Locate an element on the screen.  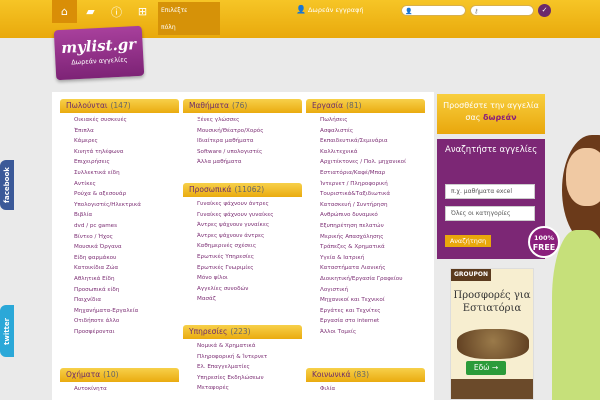
category-link: Εκπαιδευτικά/Σεμινάρια is located at coordinates (372, 141).